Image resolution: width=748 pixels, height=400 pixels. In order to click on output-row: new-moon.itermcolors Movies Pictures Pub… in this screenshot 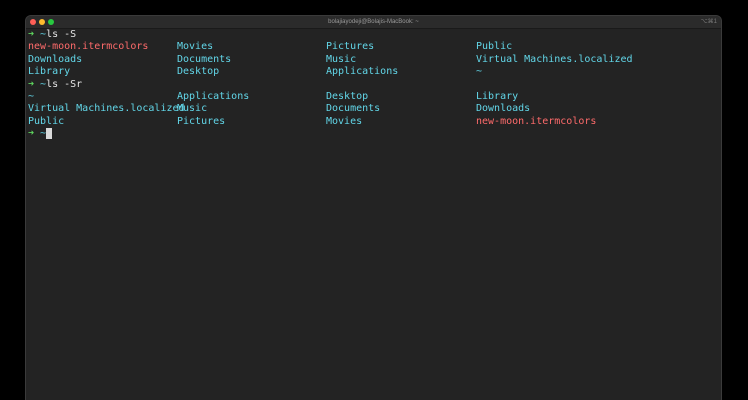, I will do `click(374, 47)`.